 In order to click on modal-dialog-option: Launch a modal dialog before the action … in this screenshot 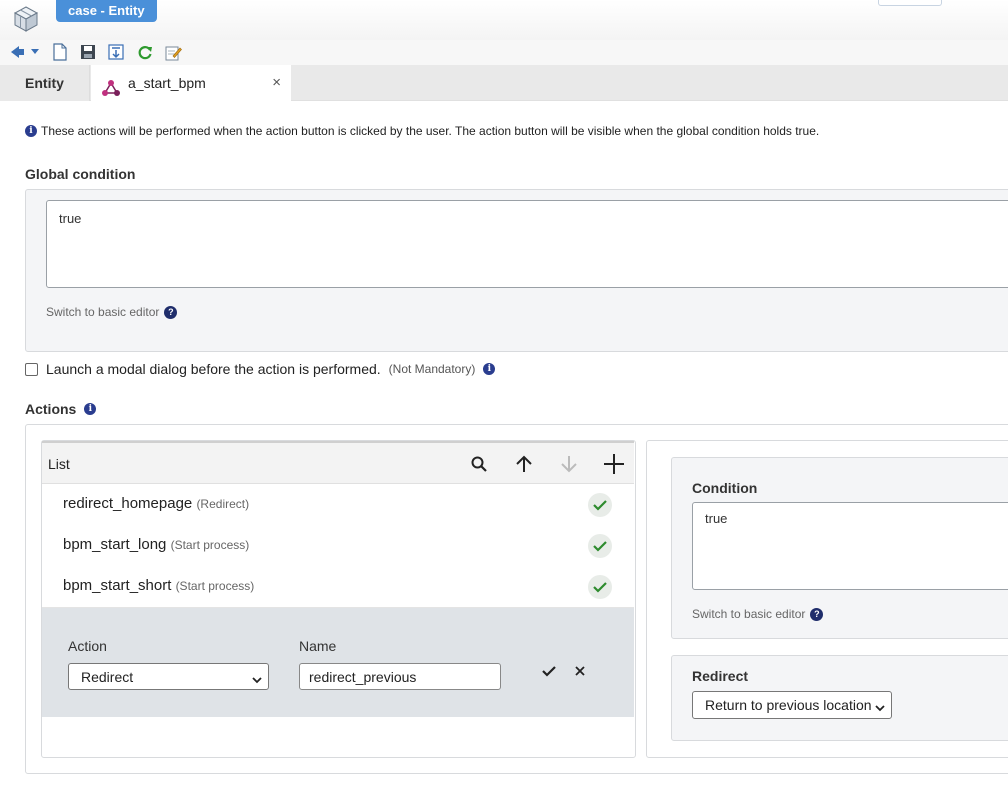, I will do `click(260, 369)`.